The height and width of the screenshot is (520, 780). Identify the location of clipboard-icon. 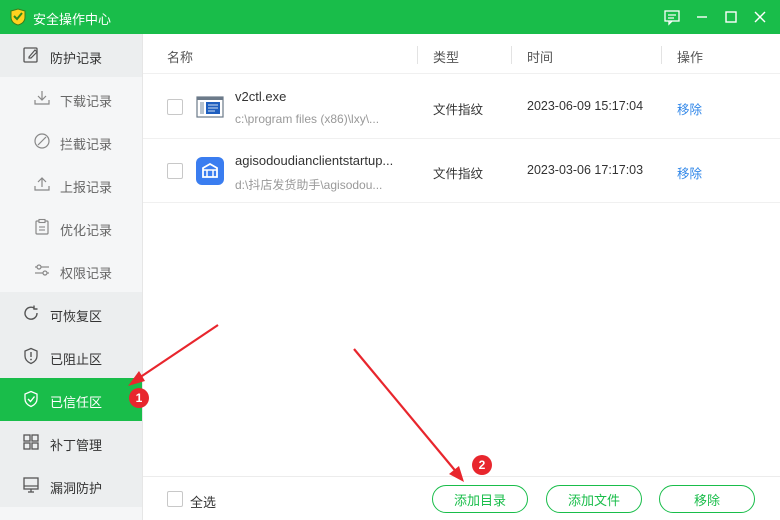
(42, 227).